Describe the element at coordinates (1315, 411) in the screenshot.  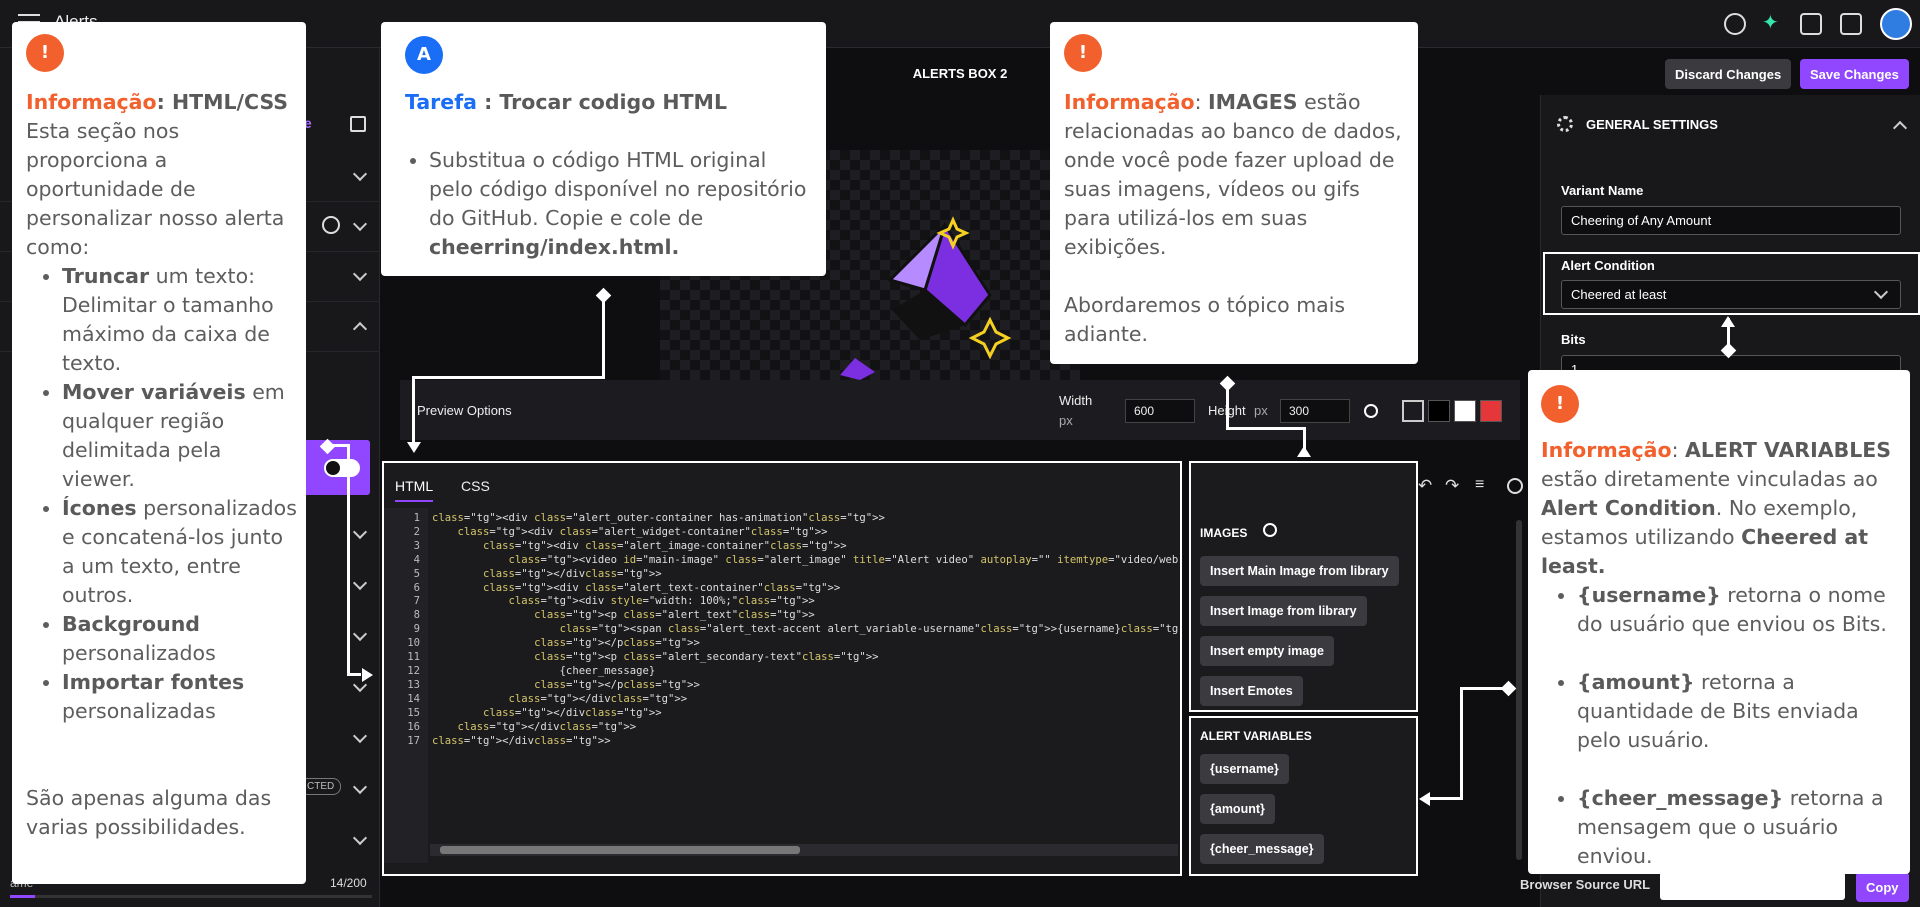
I see `height-input` at that location.